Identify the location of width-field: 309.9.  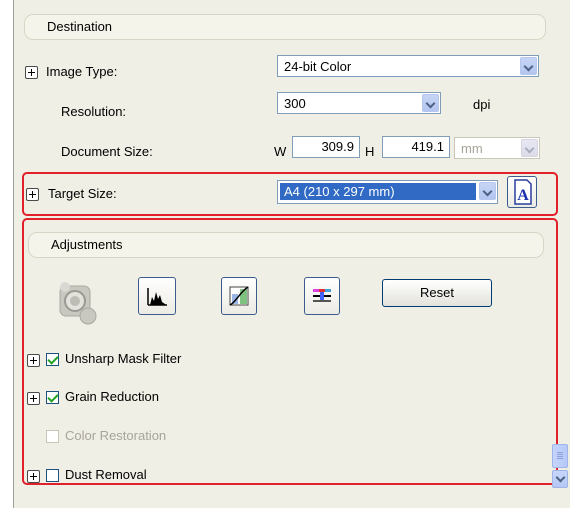
(326, 147).